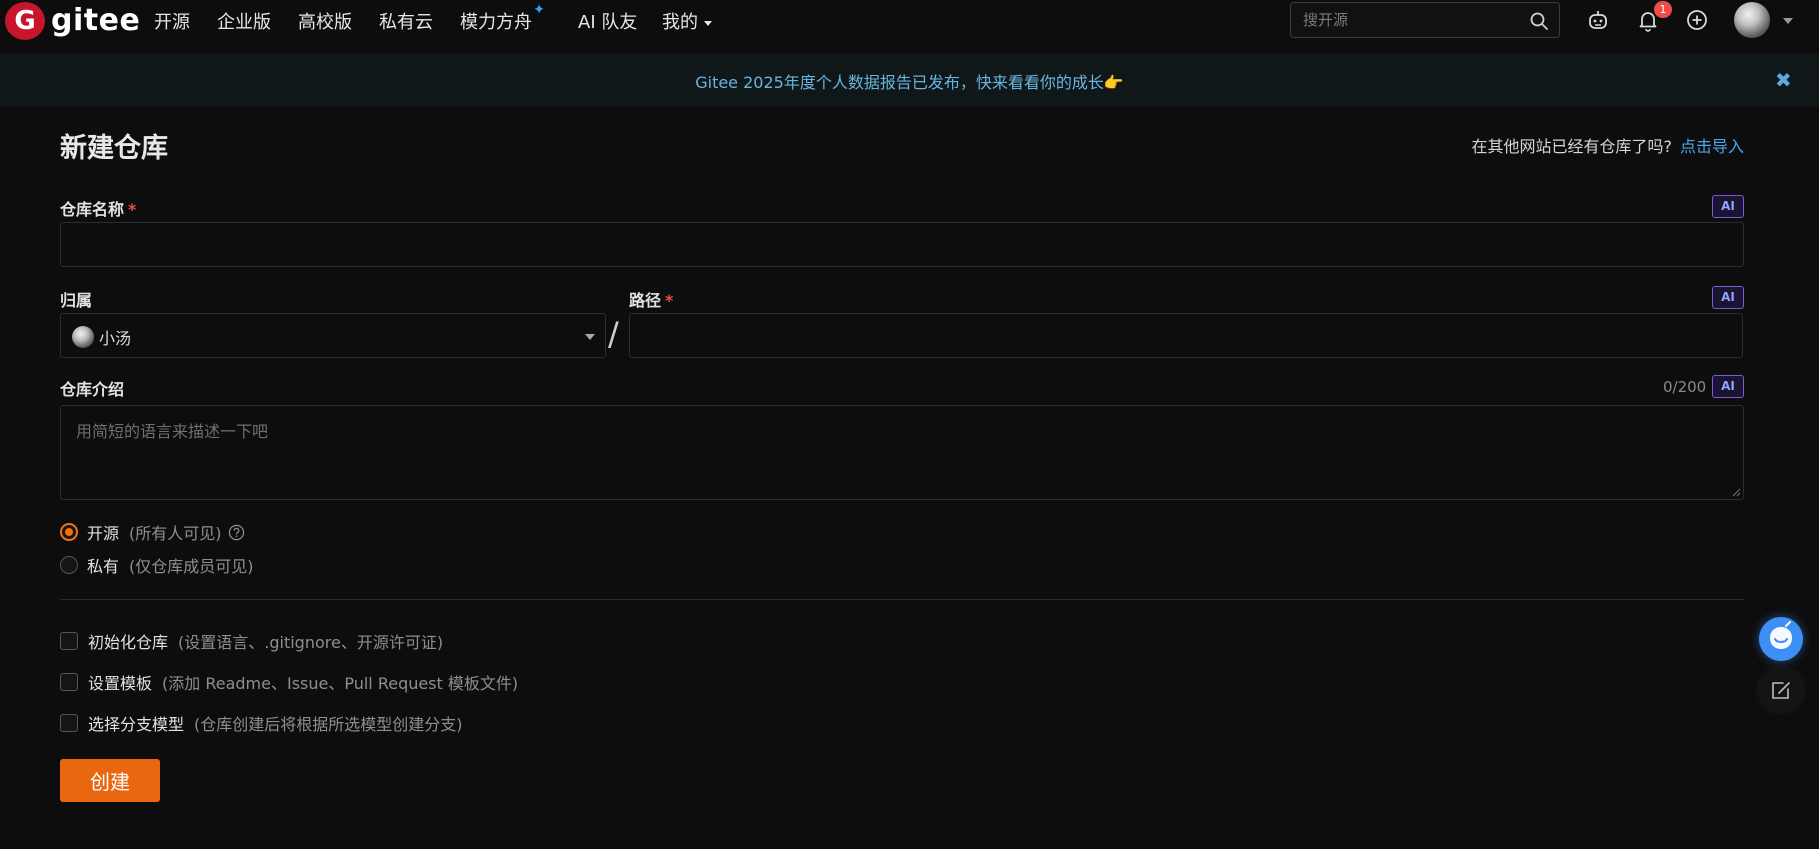 The height and width of the screenshot is (849, 1819). What do you see at coordinates (115, 338) in the screenshot?
I see `owner-name: 小汤` at bounding box center [115, 338].